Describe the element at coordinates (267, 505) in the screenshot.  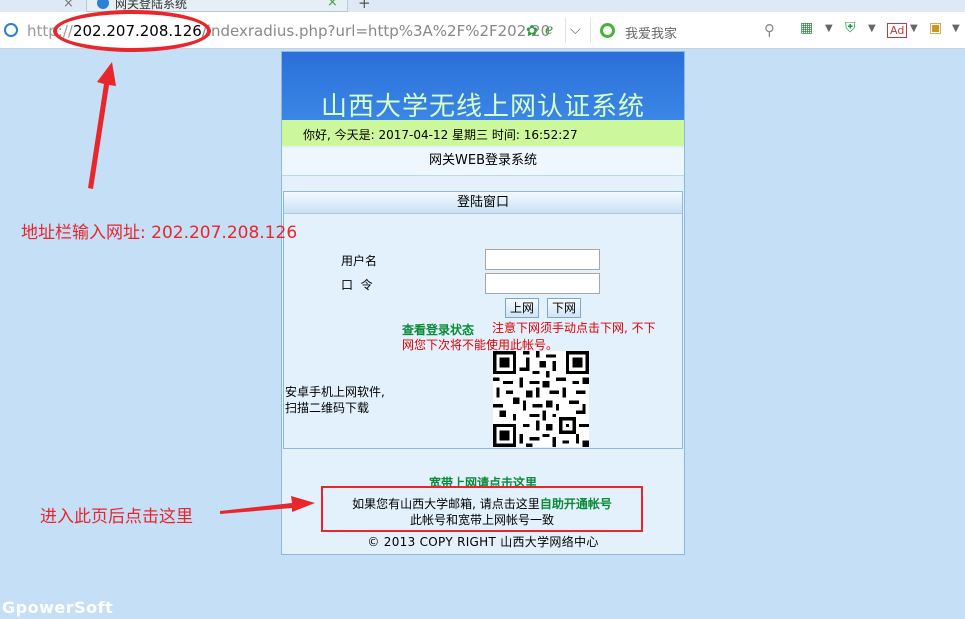
I see `arrow-right-icon` at that location.